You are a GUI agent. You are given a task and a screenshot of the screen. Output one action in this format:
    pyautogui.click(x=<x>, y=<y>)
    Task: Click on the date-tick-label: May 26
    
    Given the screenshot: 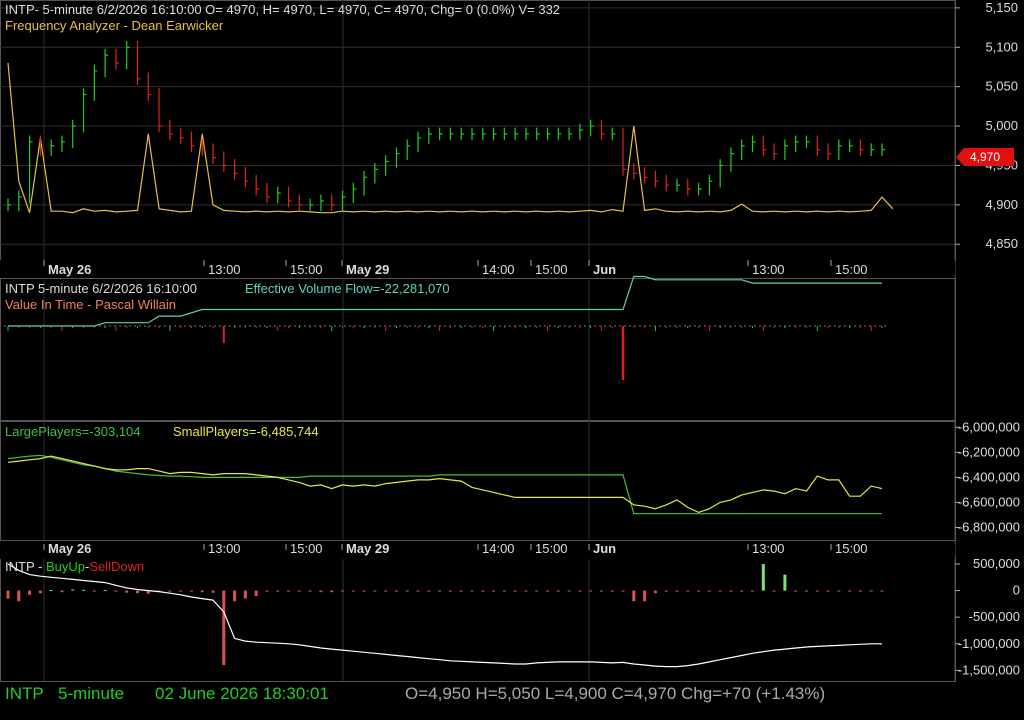 What is the action you would take?
    pyautogui.click(x=69, y=548)
    